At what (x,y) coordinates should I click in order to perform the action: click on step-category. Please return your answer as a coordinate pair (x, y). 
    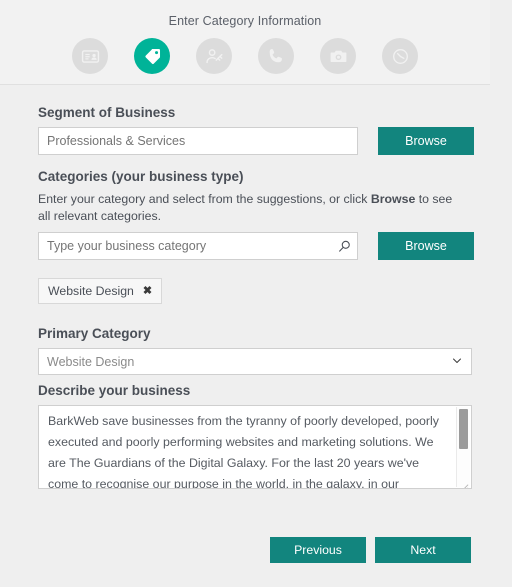
    Looking at the image, I should click on (152, 56).